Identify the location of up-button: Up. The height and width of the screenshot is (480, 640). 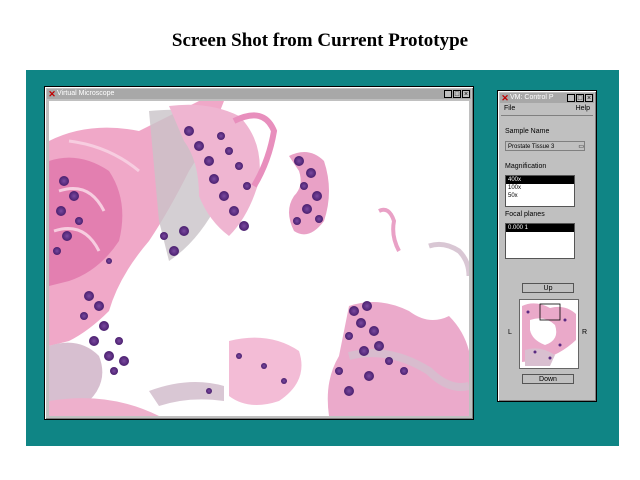
(548, 288).